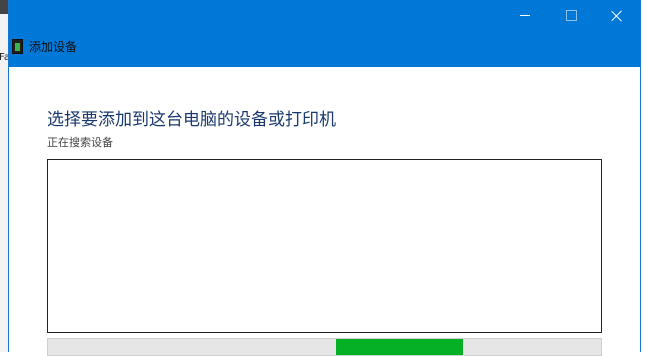  Describe the element at coordinates (17, 46) in the screenshot. I see `add-device-app-icon` at that location.